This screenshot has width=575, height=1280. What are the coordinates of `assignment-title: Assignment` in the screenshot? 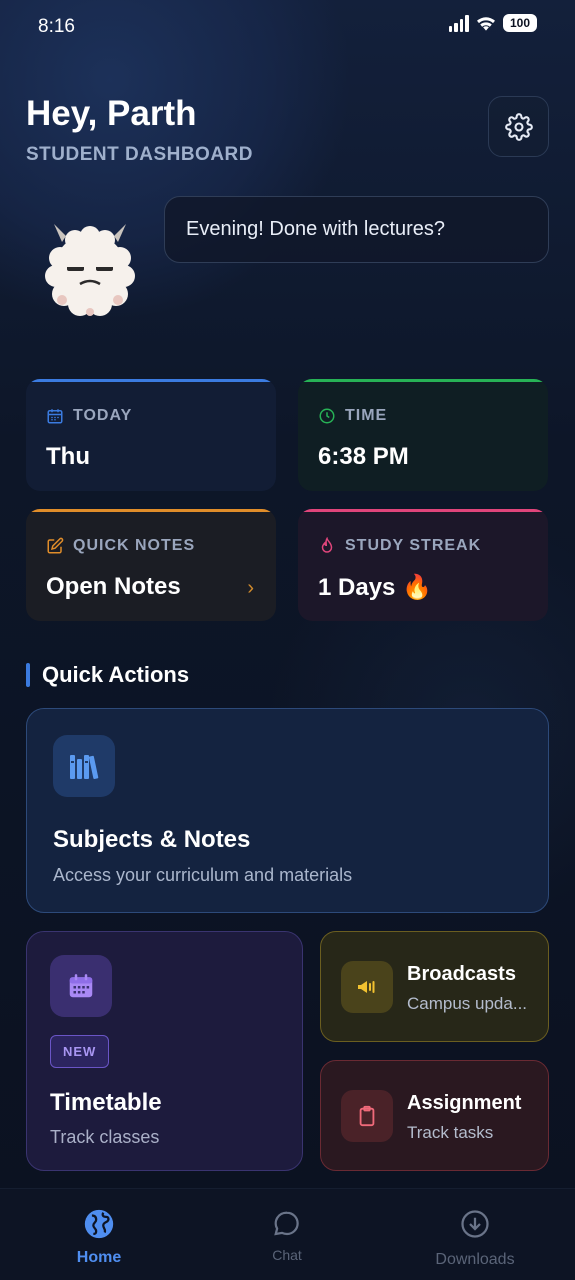 It's located at (464, 1103).